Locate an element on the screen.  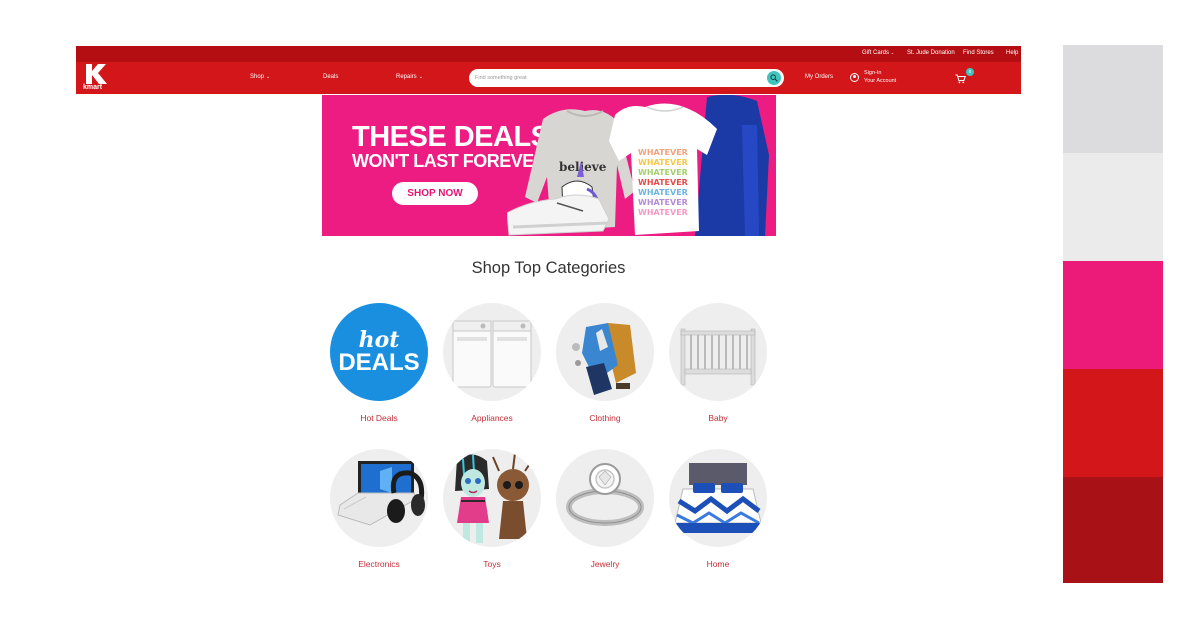
crib-icon is located at coordinates (718, 352).